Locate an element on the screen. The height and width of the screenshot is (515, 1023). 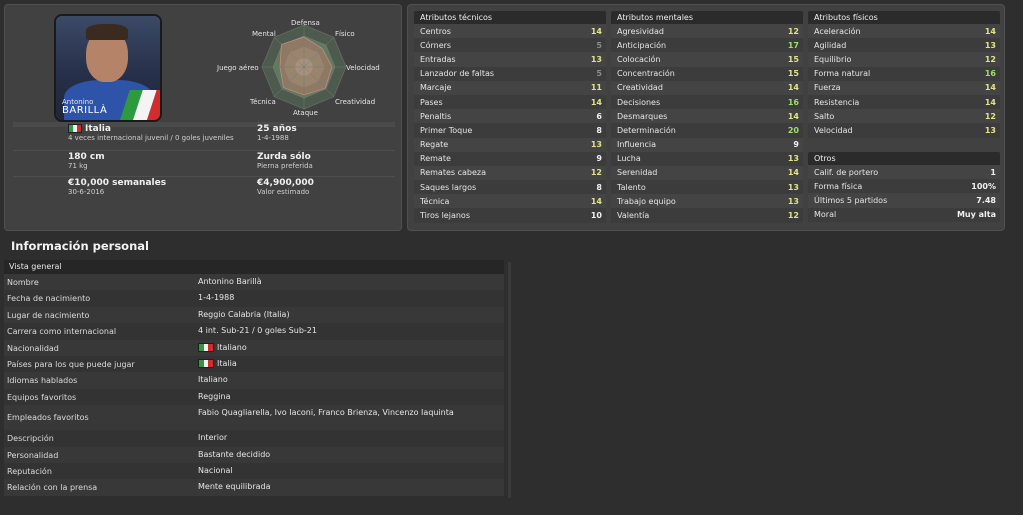
weight: 71 kg is located at coordinates (78, 166).